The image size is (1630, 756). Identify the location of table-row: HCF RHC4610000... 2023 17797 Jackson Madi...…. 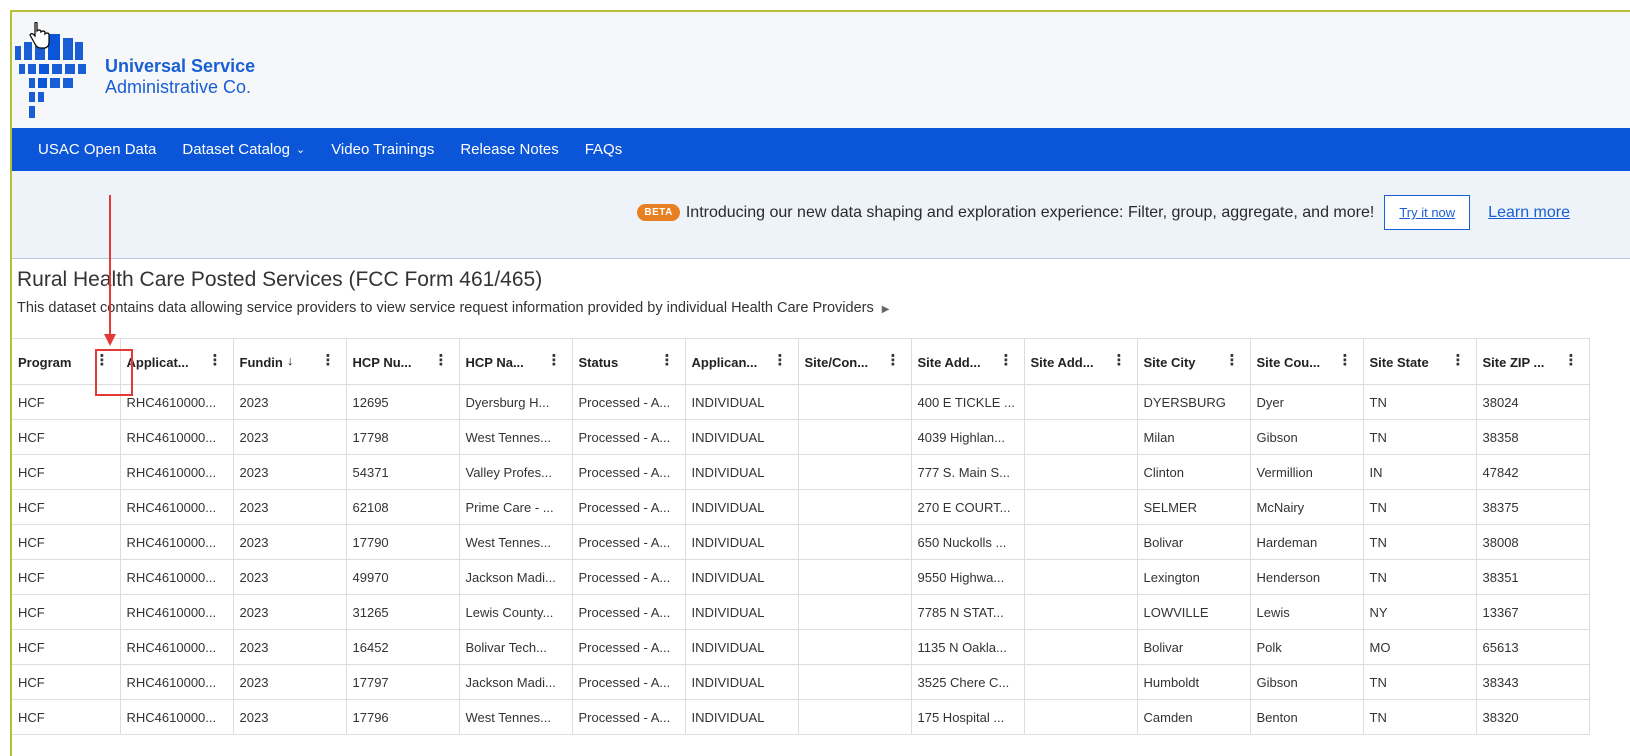
(801, 682).